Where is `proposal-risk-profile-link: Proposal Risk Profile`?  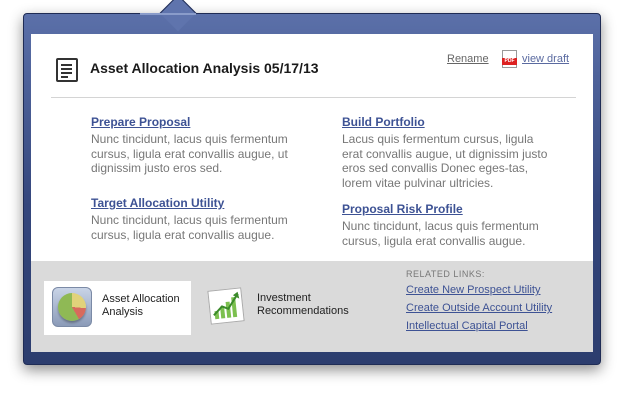 proposal-risk-profile-link: Proposal Risk Profile is located at coordinates (447, 209).